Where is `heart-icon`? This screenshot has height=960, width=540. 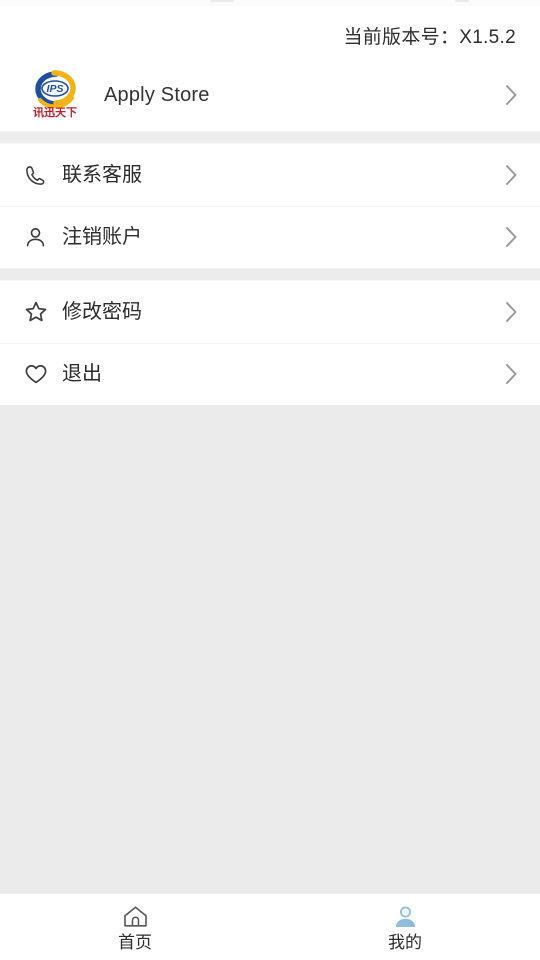 heart-icon is located at coordinates (39, 374).